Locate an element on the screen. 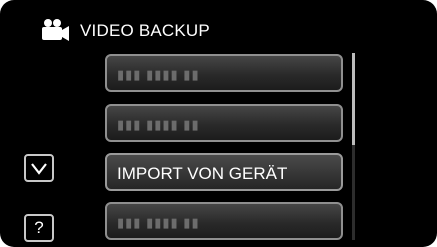 The width and height of the screenshot is (437, 247). menu-item-disabled-1: ▮▮▮ ▮▮▮▮ ▮▮ is located at coordinates (224, 73).